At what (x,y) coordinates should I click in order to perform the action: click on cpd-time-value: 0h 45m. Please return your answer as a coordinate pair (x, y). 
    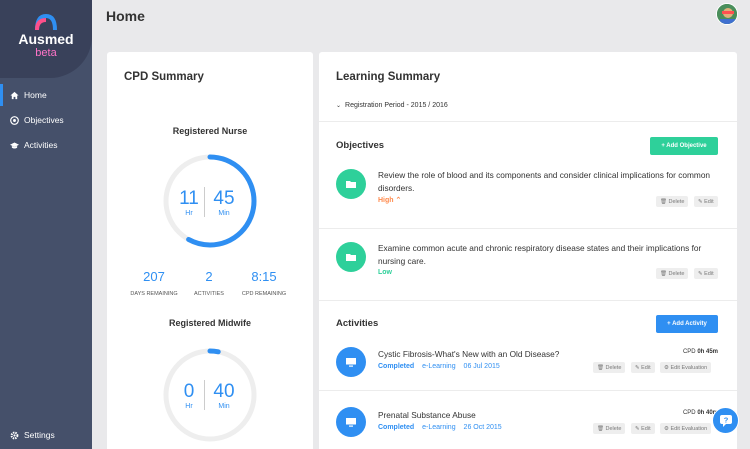
    Looking at the image, I should click on (707, 352).